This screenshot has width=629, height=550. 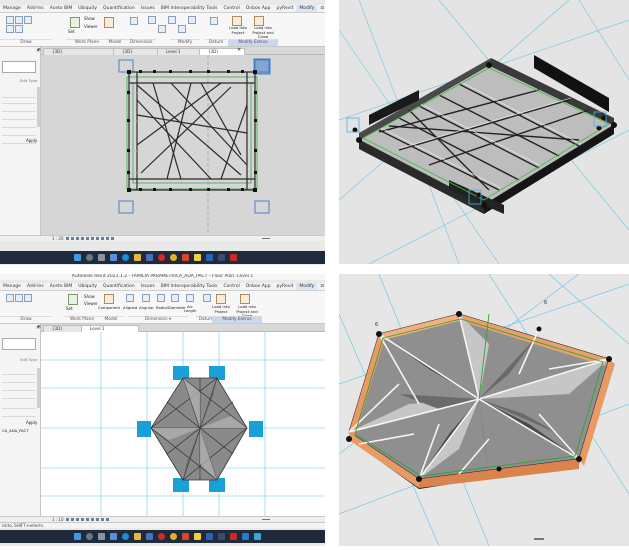 What do you see at coordinates (258, 8) in the screenshot?
I see `menu-onbox: Onbox App` at bounding box center [258, 8].